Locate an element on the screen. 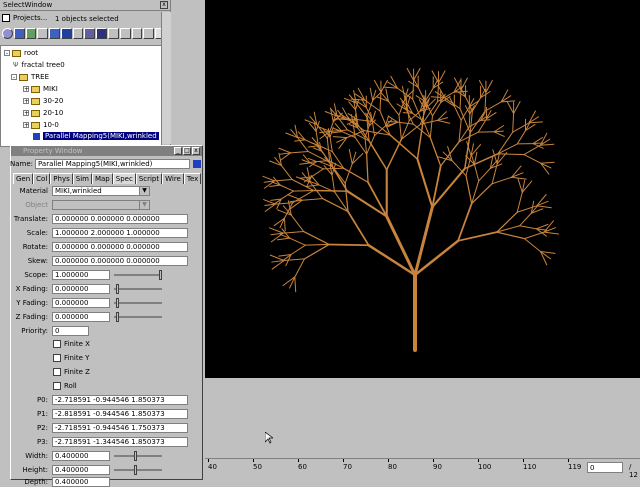  tab-script: Script is located at coordinates (149, 178).